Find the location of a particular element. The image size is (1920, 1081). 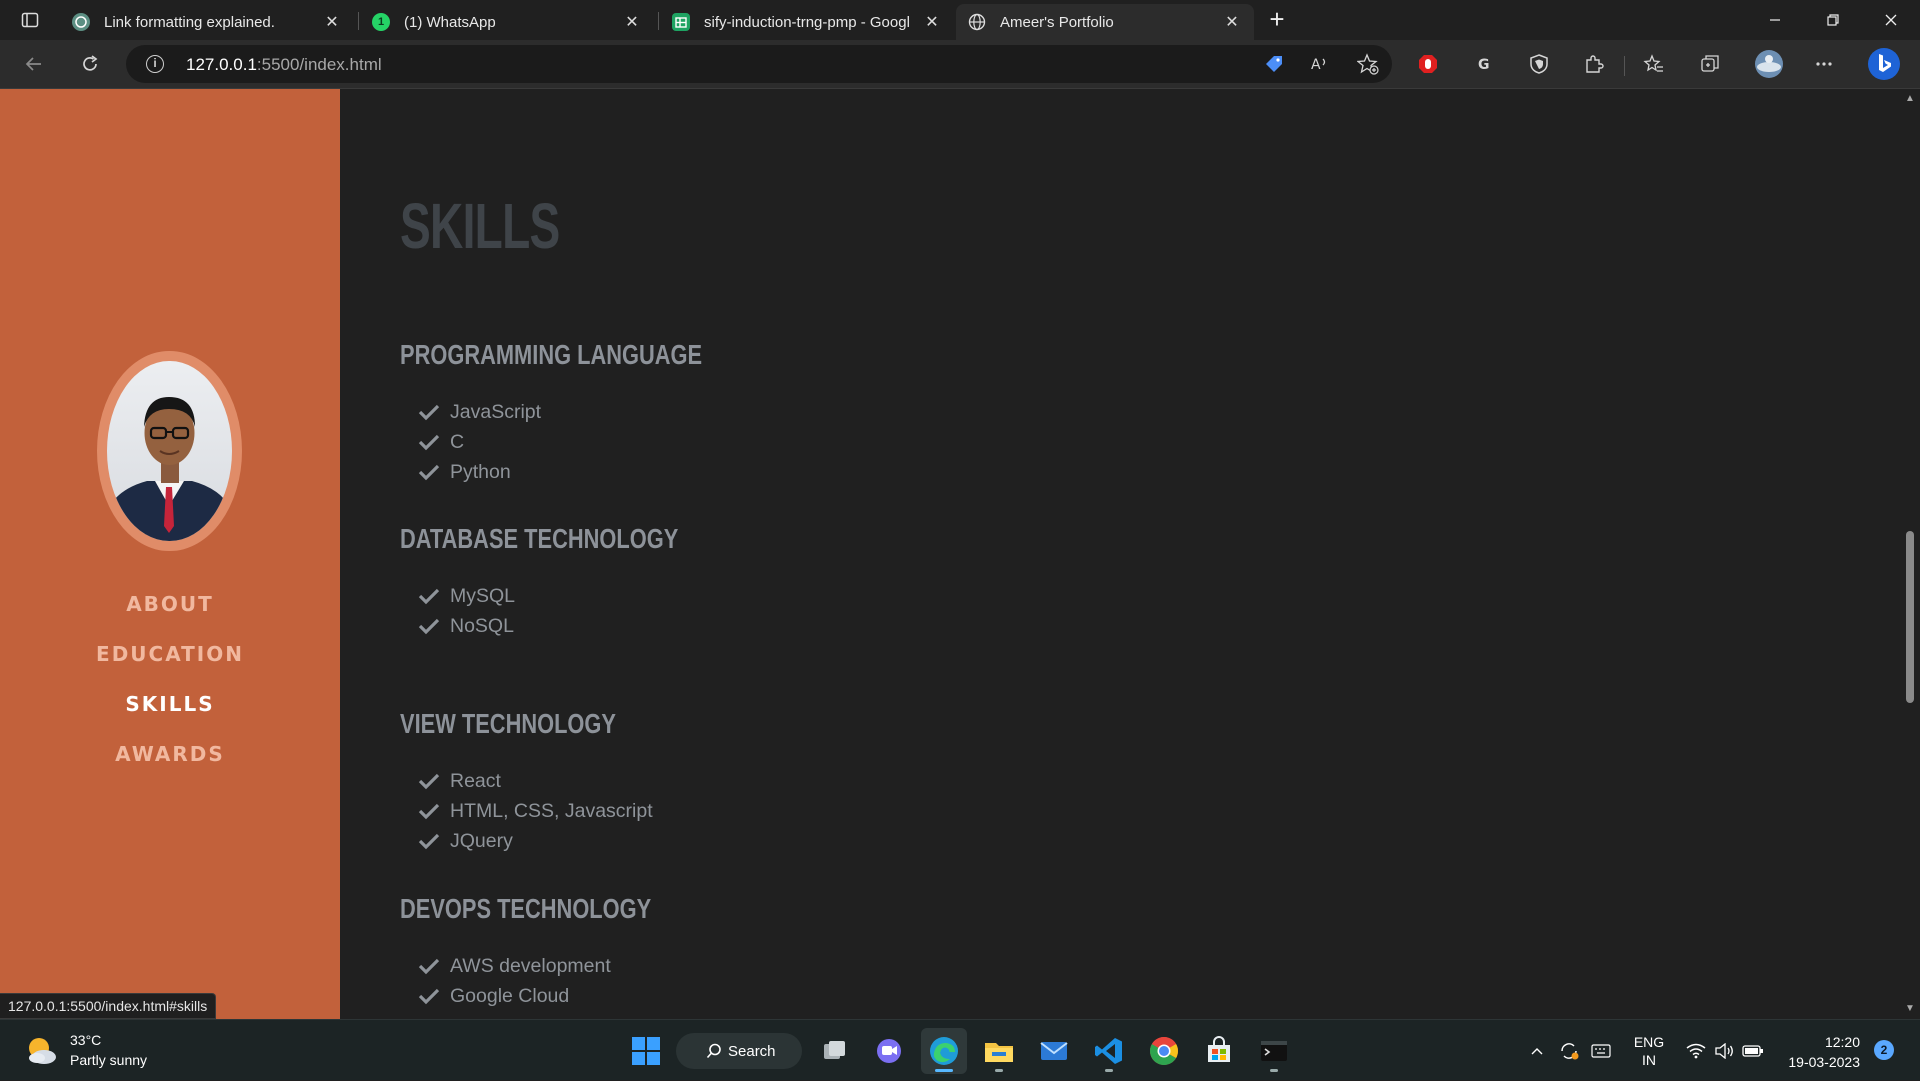

edge-taskbar-app is located at coordinates (944, 1051).